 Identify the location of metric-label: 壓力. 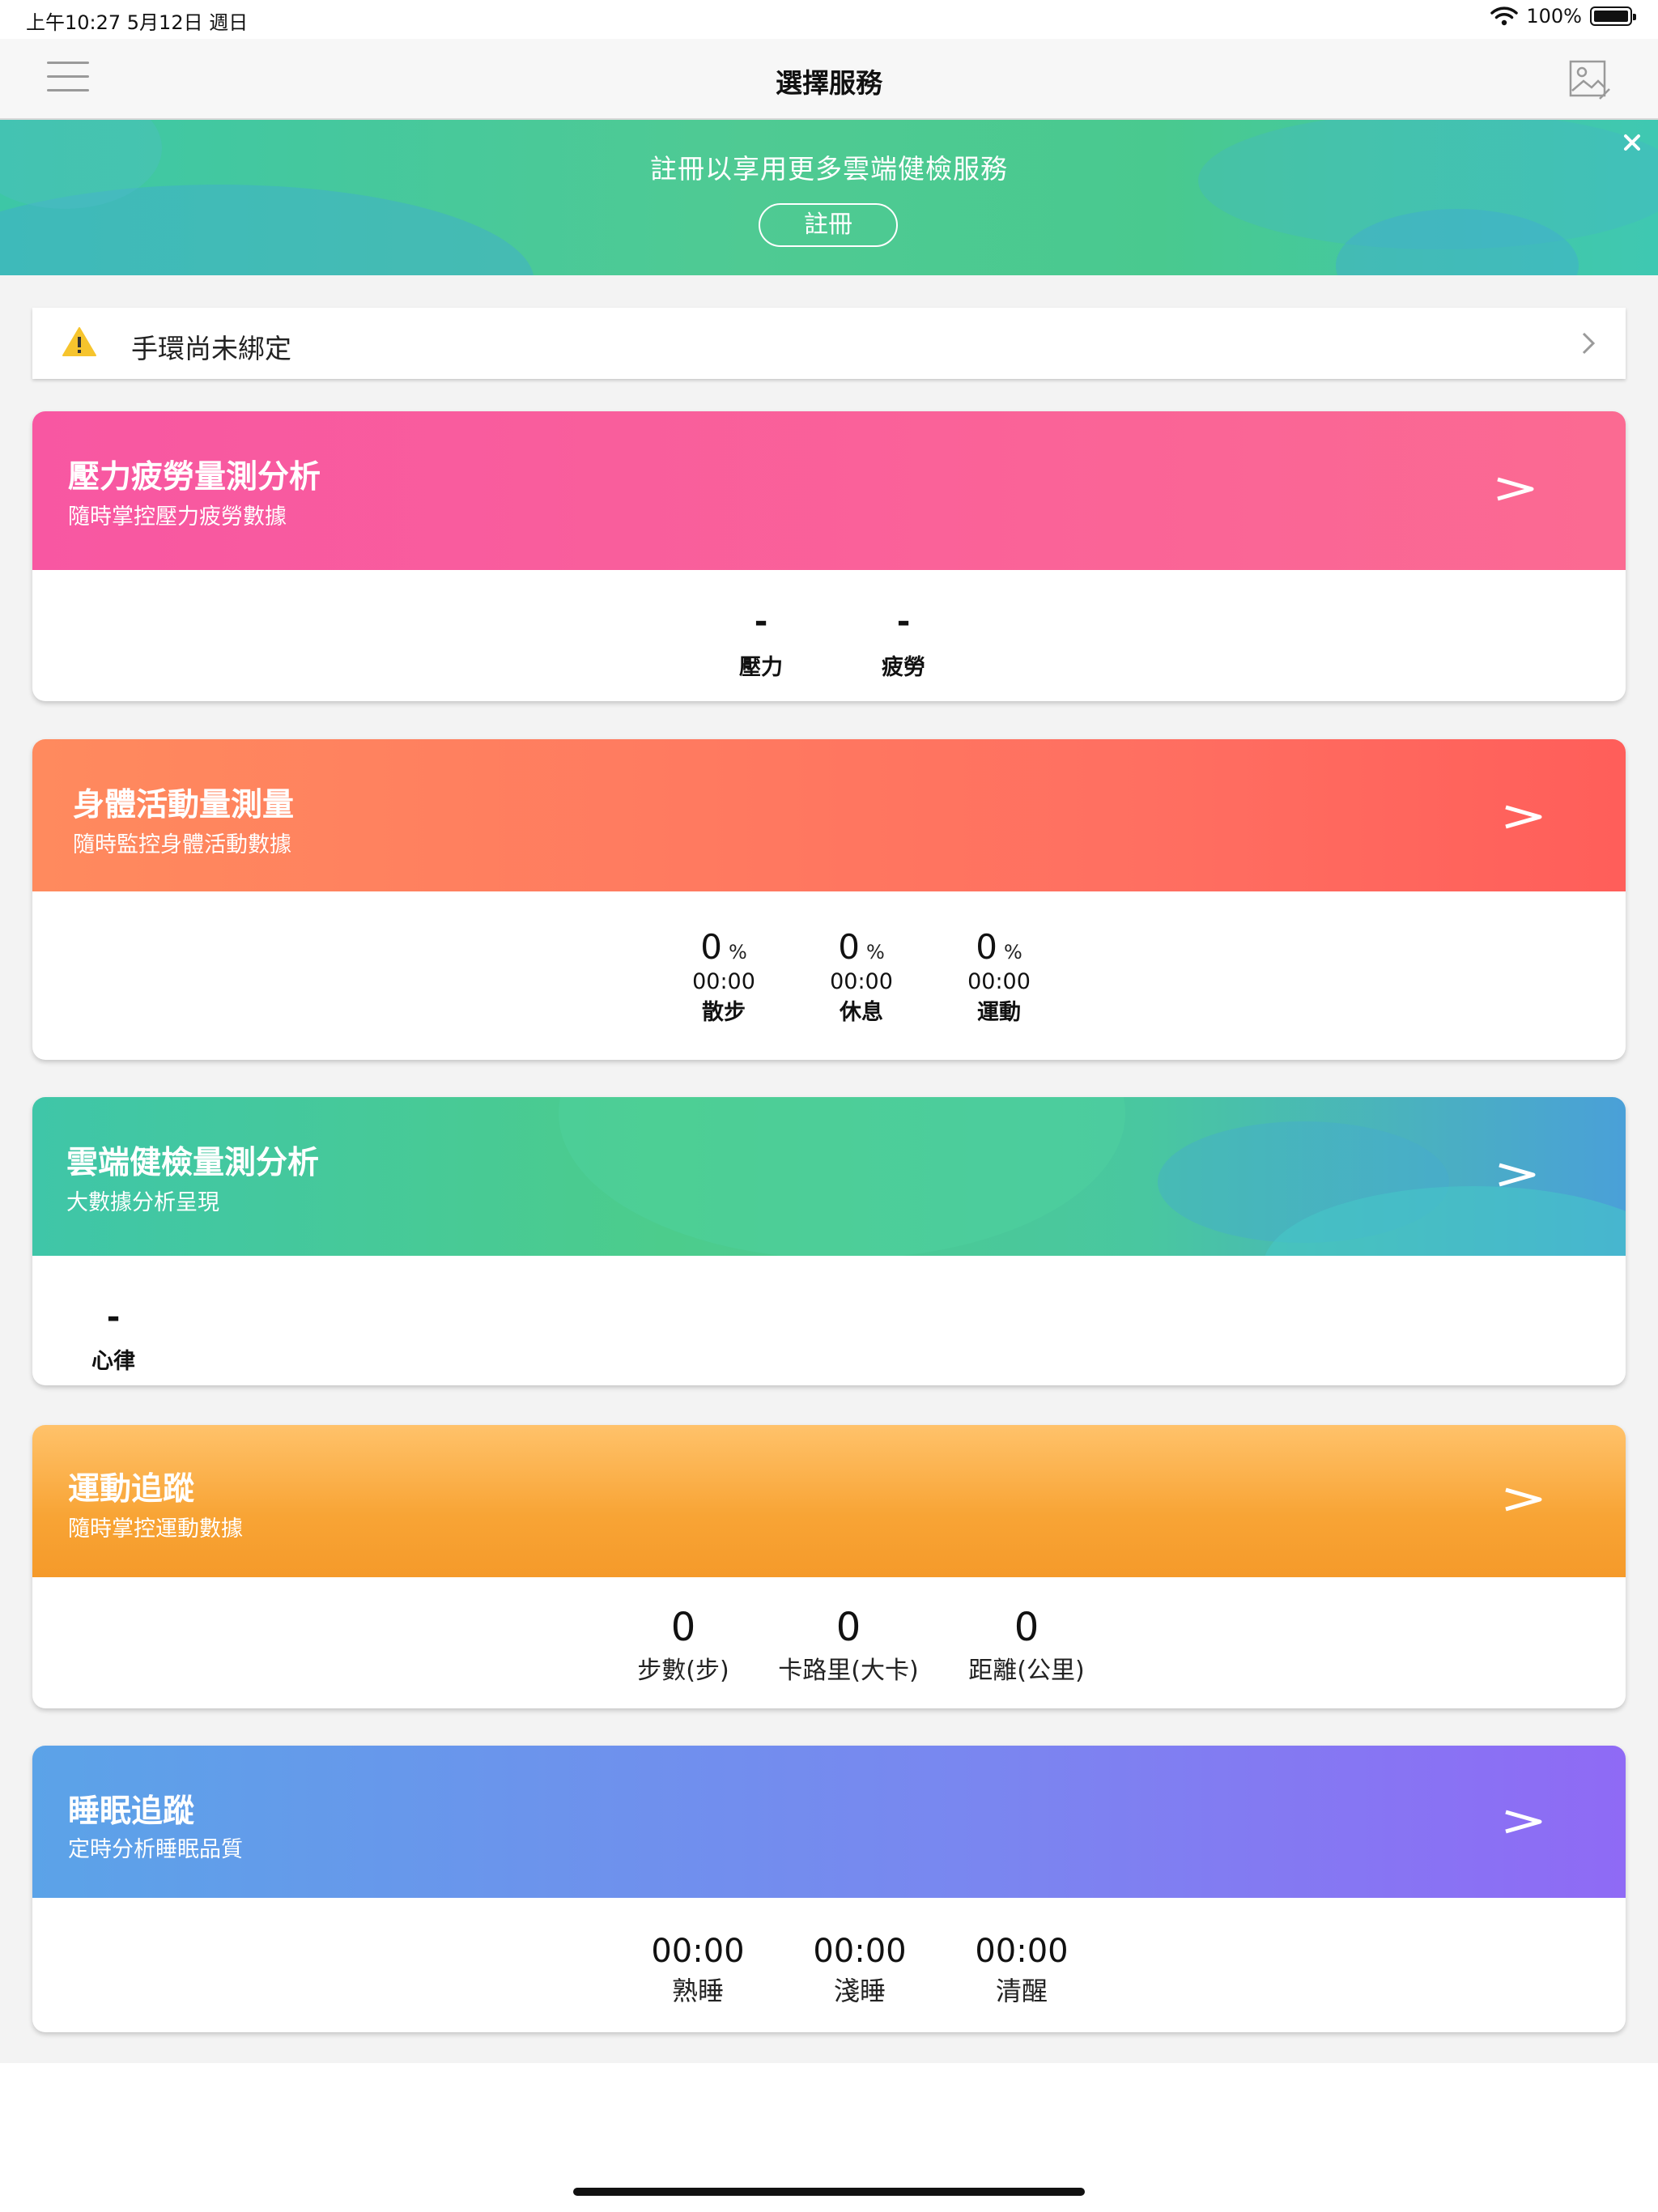
(761, 668).